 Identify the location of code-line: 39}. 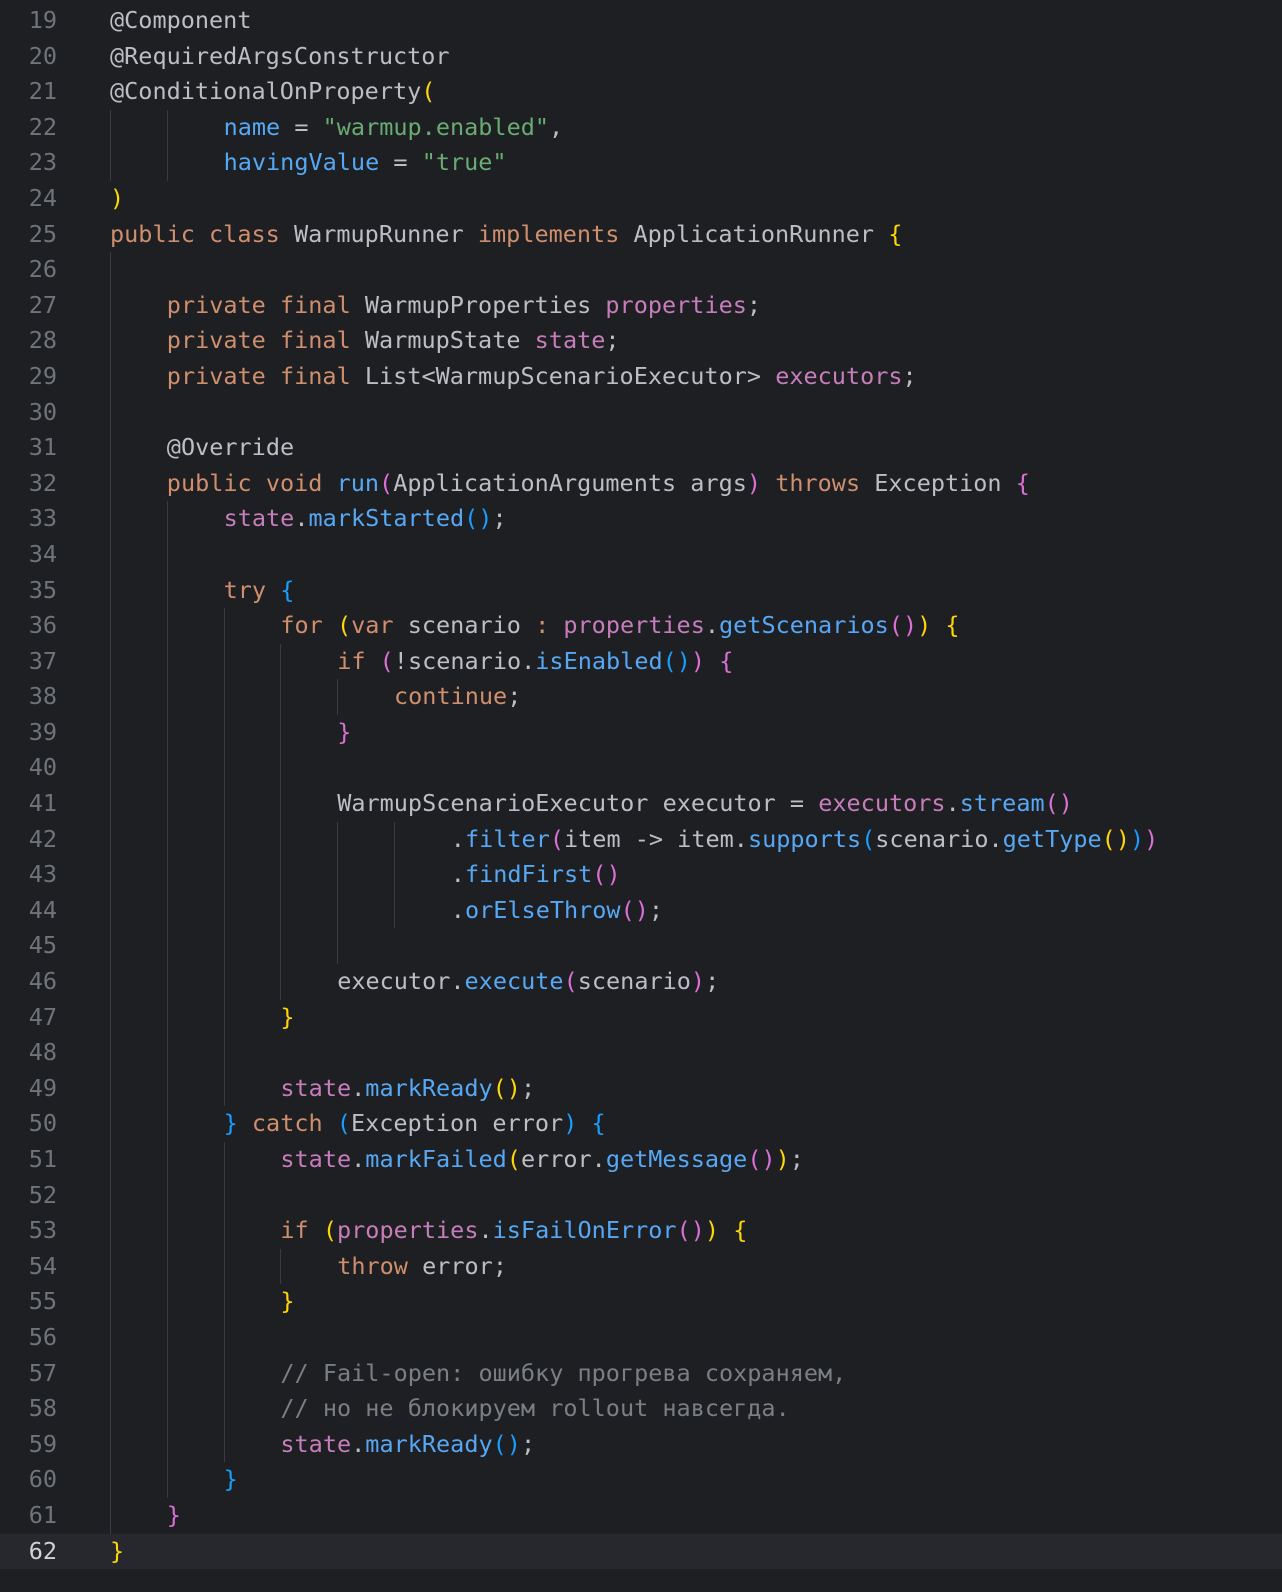
(641, 732).